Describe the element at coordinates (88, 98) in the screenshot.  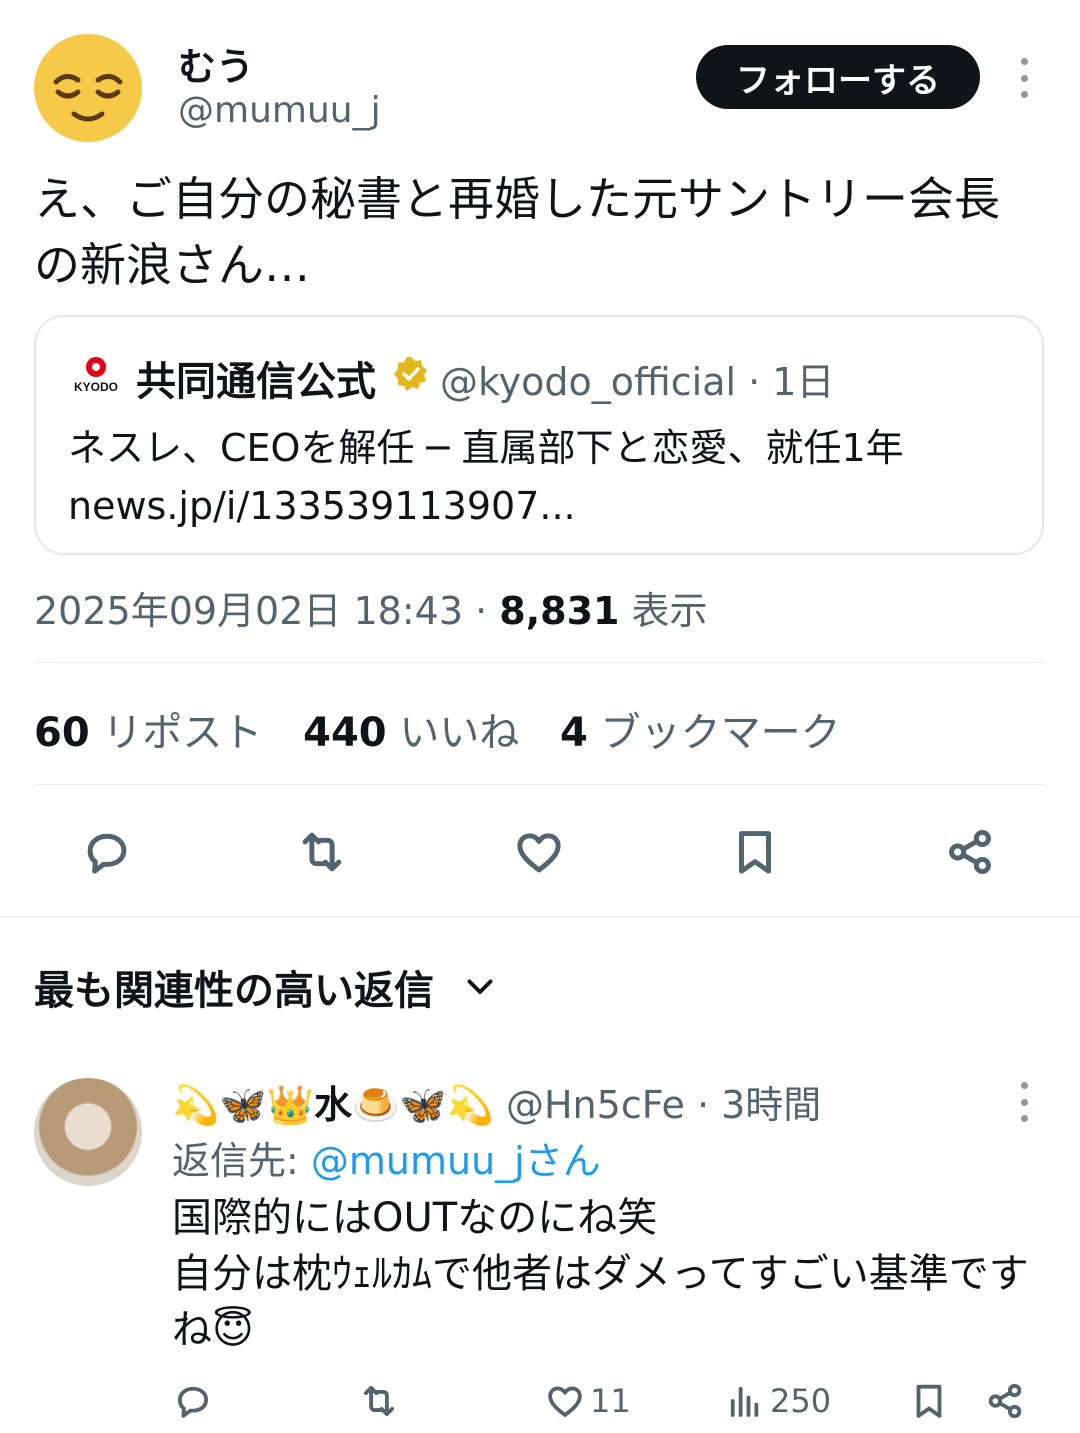
I see `relieved-face-icon` at that location.